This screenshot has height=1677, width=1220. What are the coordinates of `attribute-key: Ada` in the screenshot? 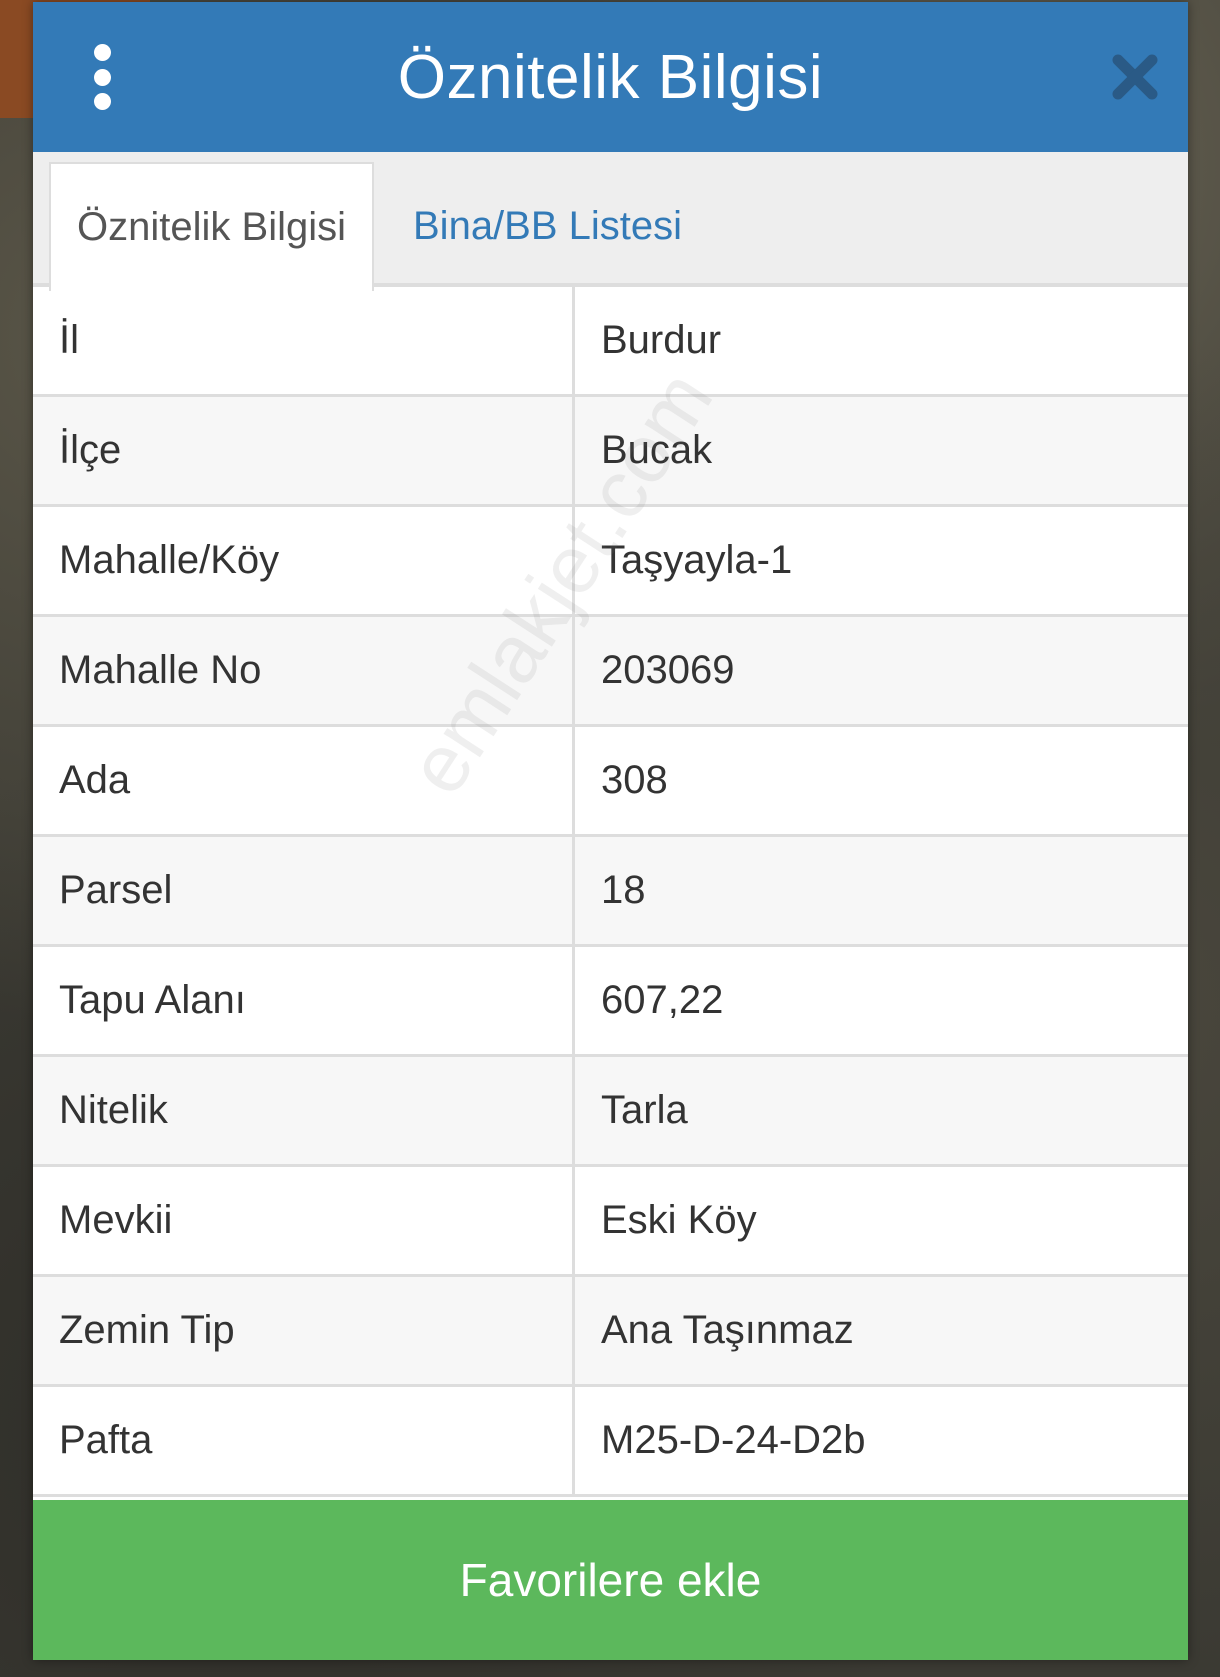 It's located at (304, 780).